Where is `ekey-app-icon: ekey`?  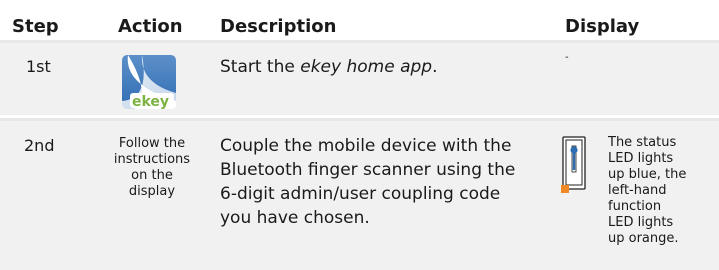 ekey-app-icon: ekey is located at coordinates (149, 82).